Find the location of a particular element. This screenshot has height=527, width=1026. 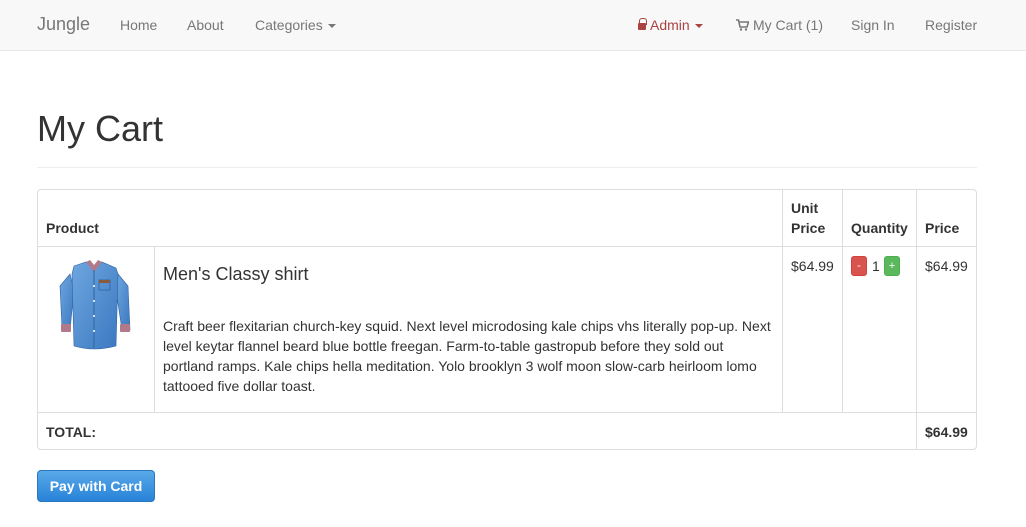

header-unit-price-line1: Unit is located at coordinates (805, 208).